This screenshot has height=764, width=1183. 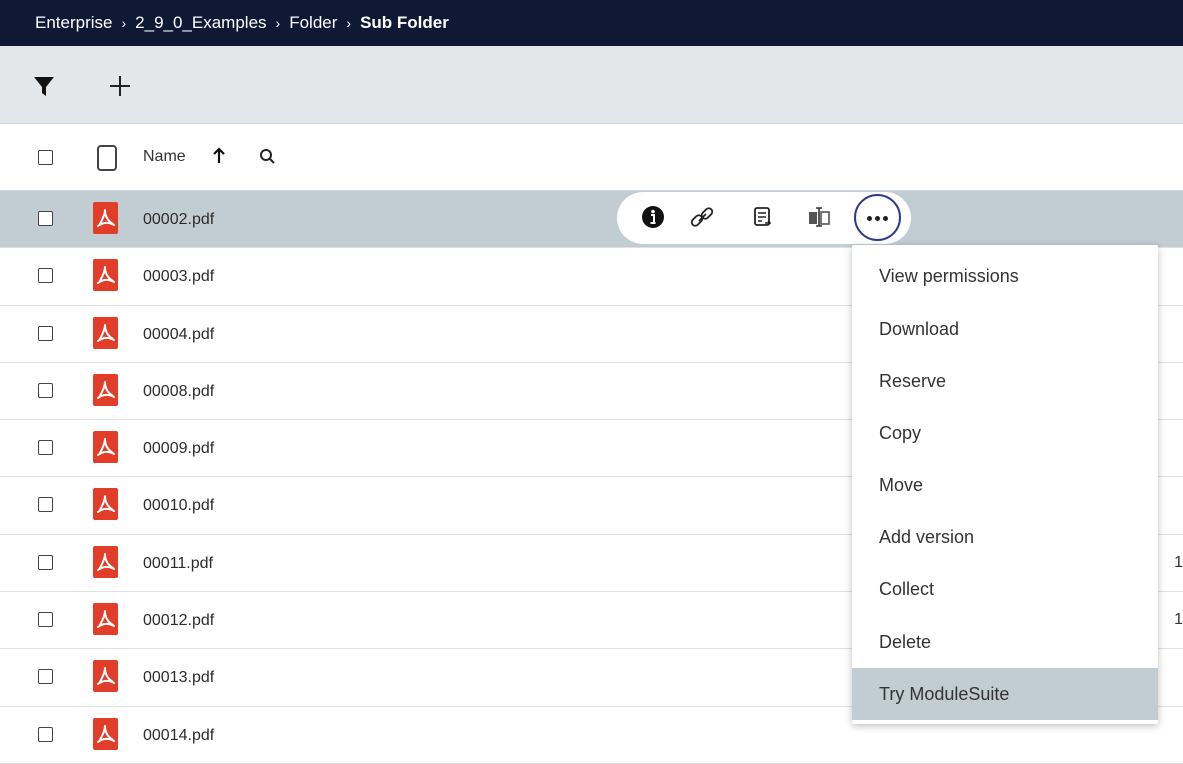 What do you see at coordinates (591, 157) in the screenshot?
I see `table-header: Name` at bounding box center [591, 157].